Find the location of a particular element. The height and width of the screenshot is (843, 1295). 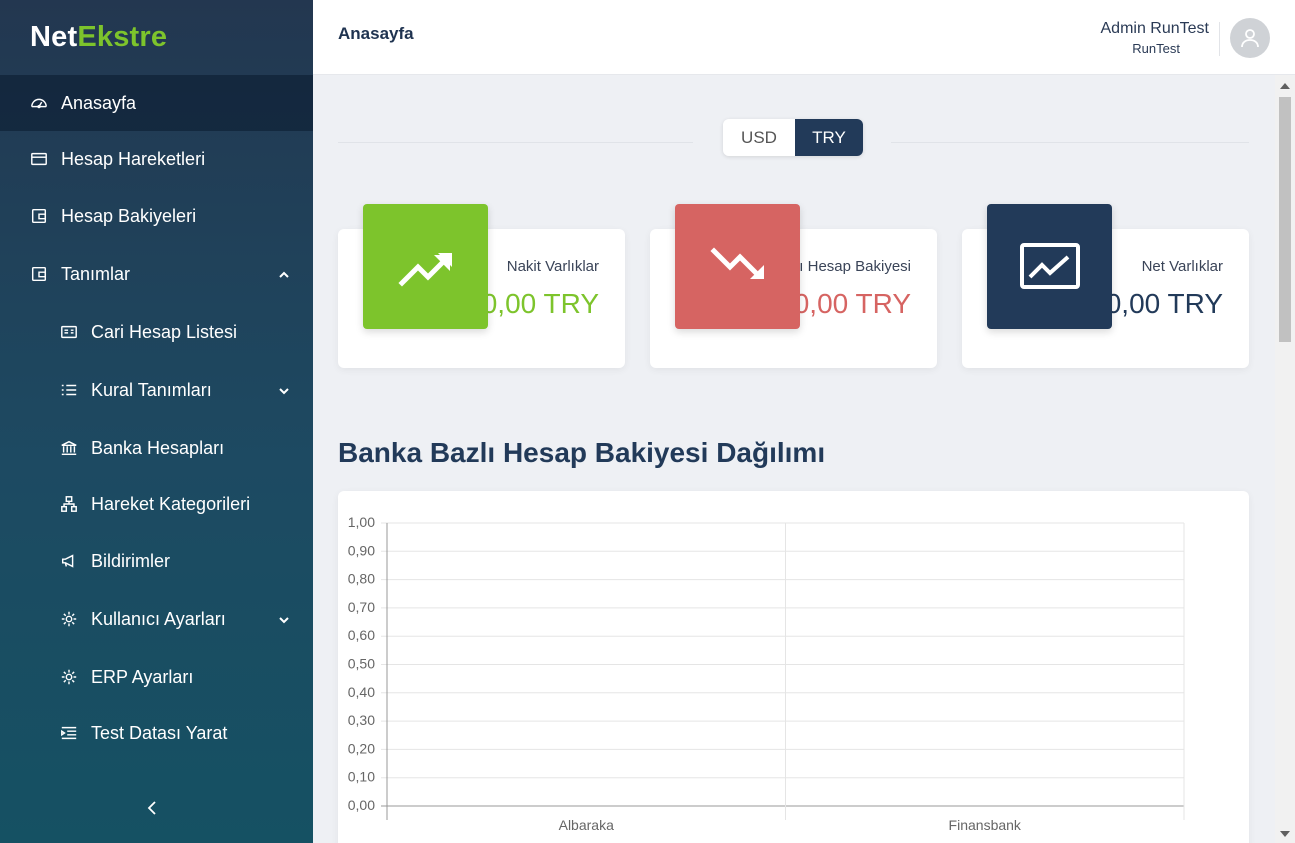

sidebar-item-kural-tanimlari: Kural Tanımları is located at coordinates (156, 390).